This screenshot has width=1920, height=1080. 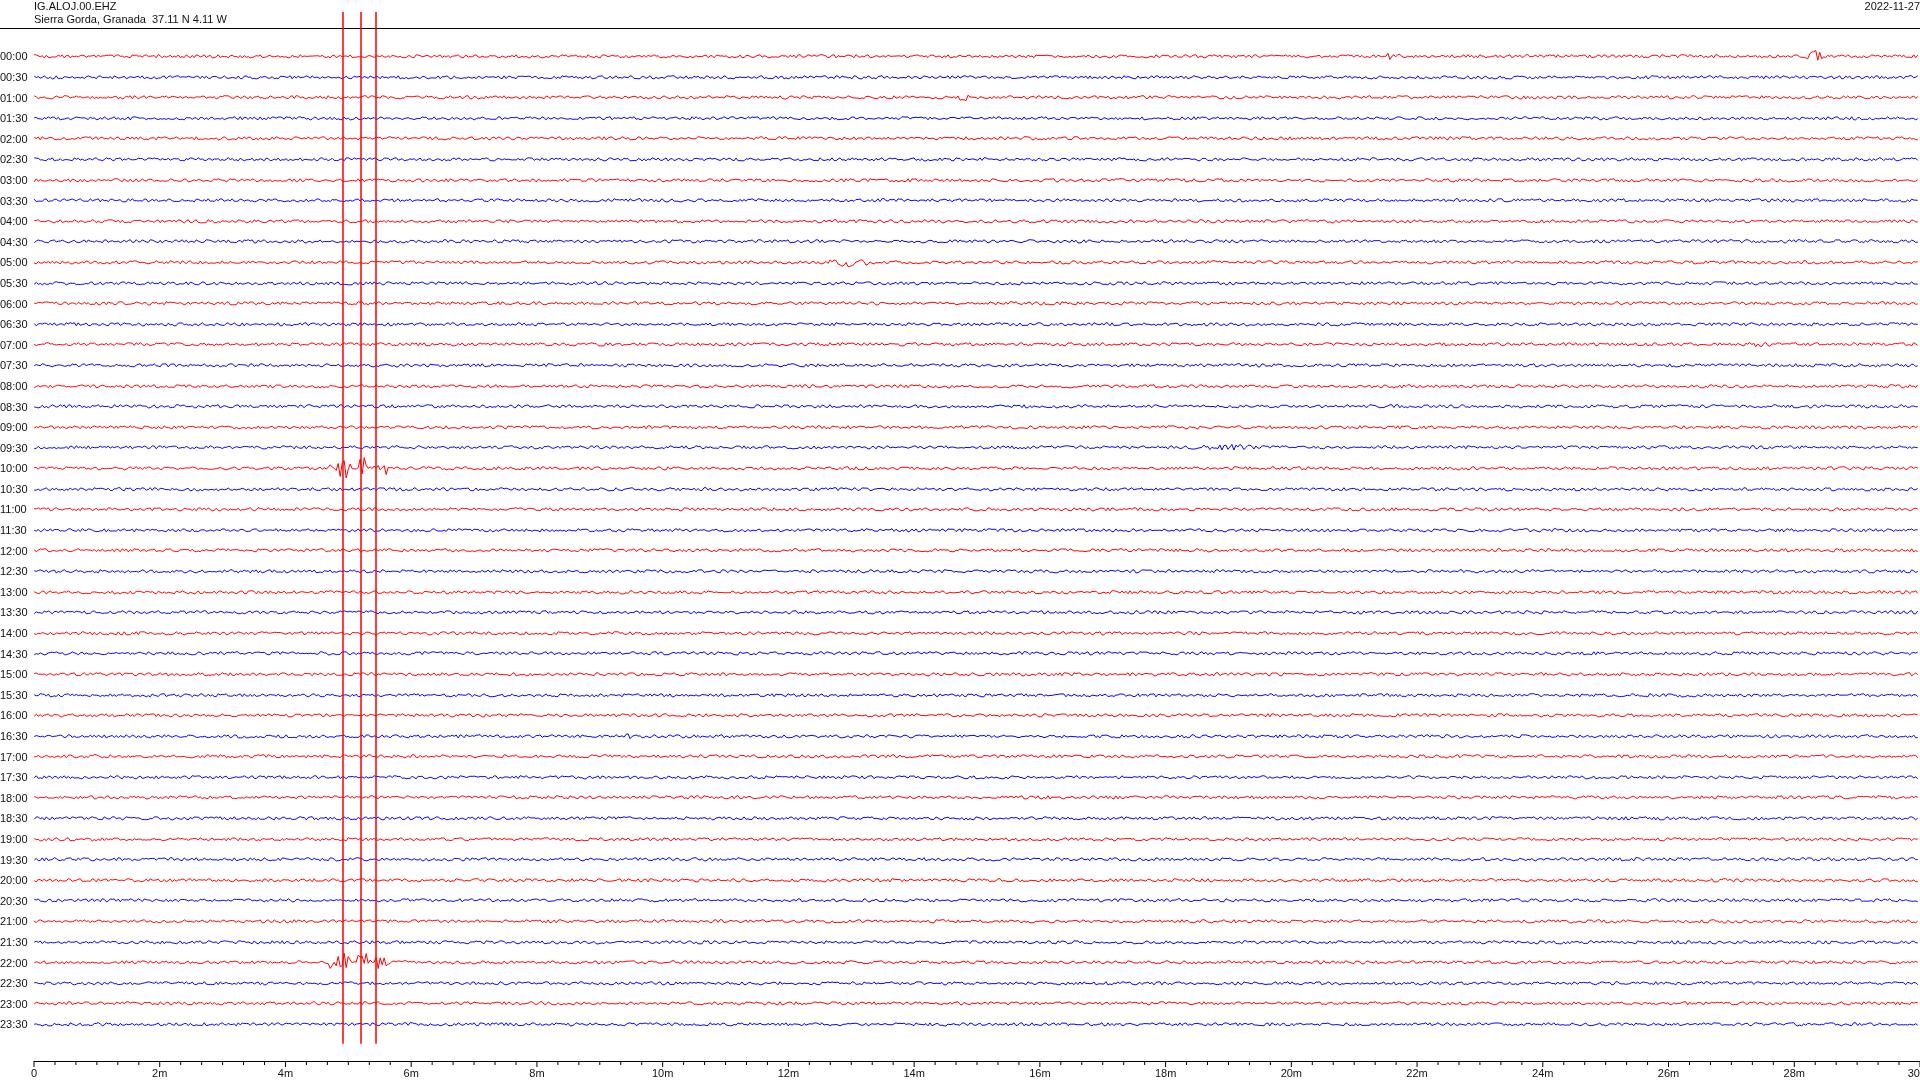 I want to click on tick-label: 20m, so click(x=1291, y=1072).